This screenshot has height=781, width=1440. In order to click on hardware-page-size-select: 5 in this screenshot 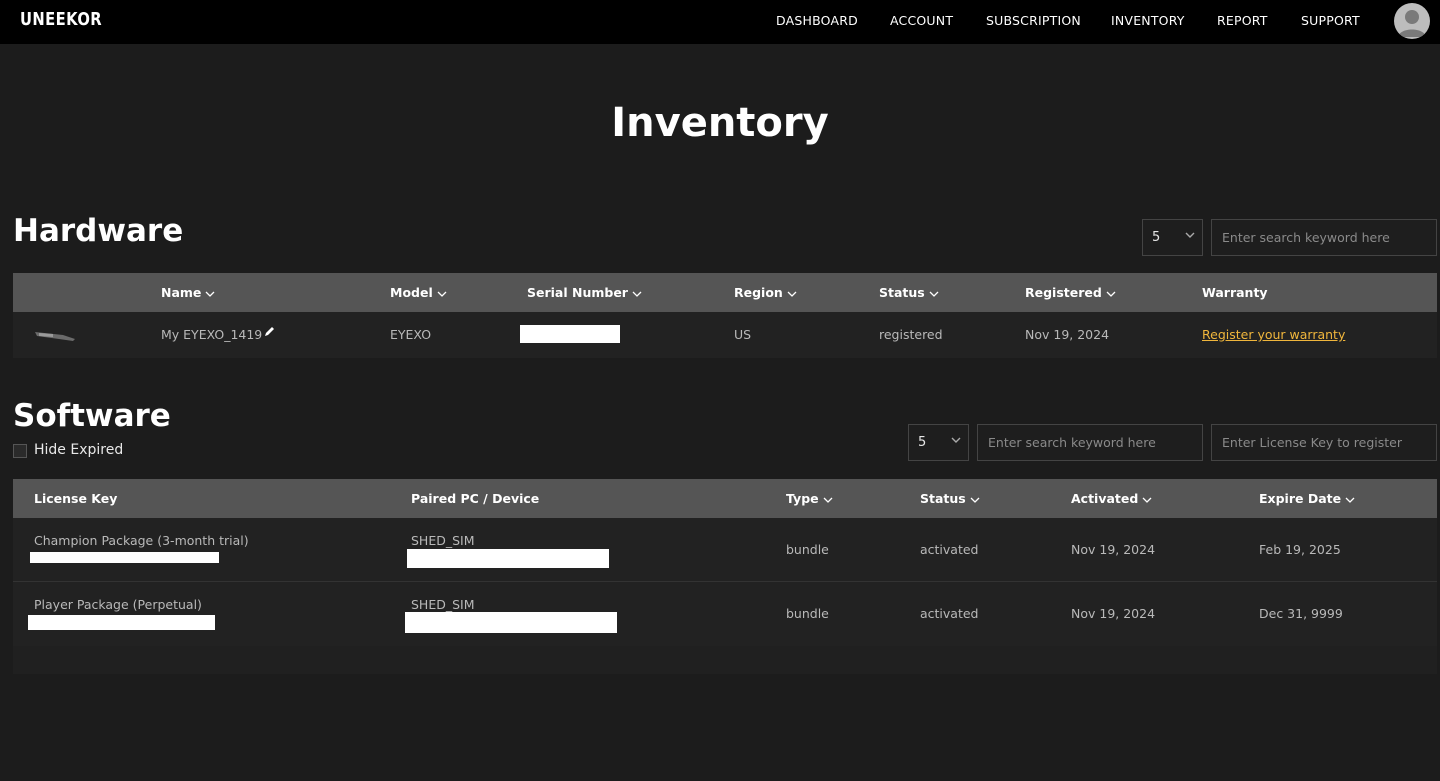, I will do `click(1172, 237)`.